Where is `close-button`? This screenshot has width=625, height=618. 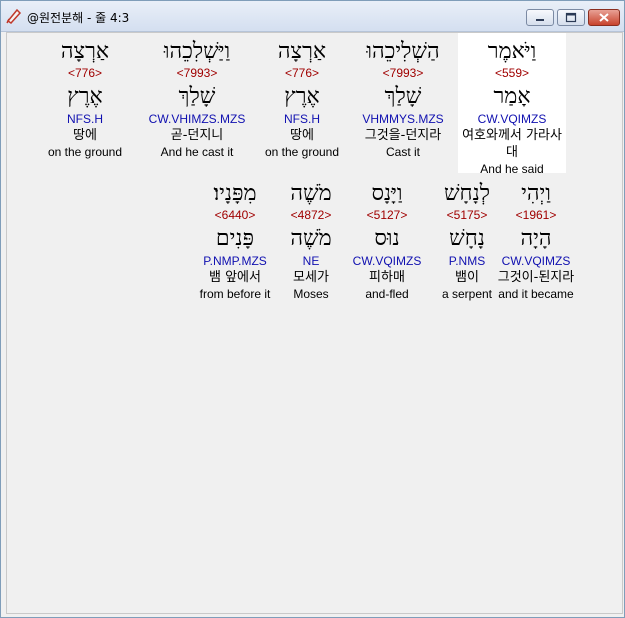
close-button is located at coordinates (604, 17).